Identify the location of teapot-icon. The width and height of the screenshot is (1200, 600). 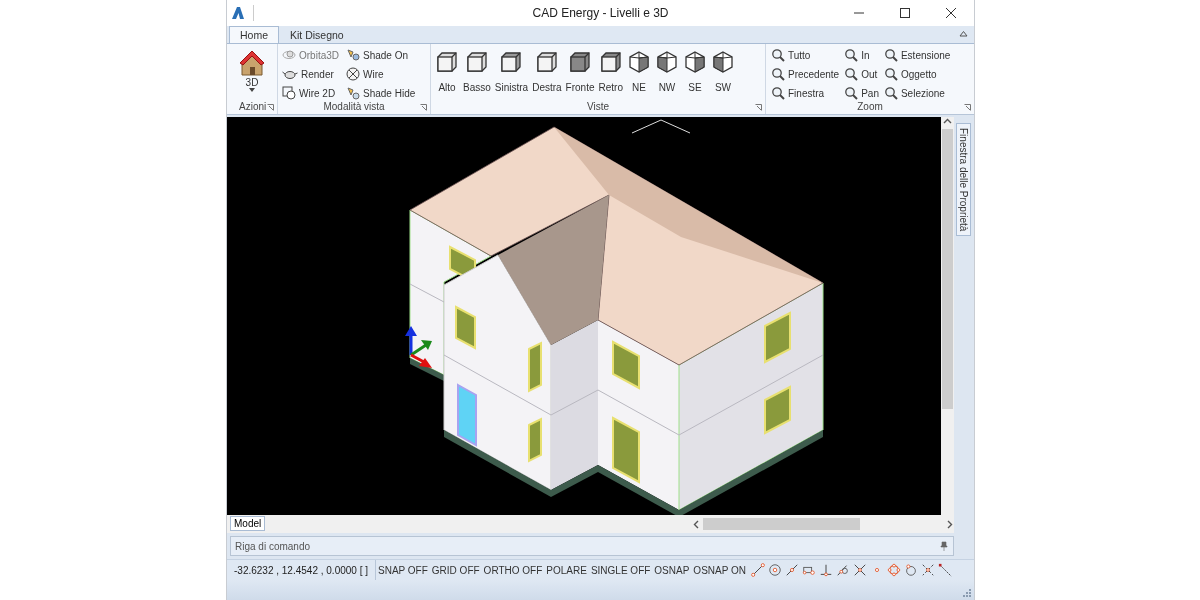
(290, 74).